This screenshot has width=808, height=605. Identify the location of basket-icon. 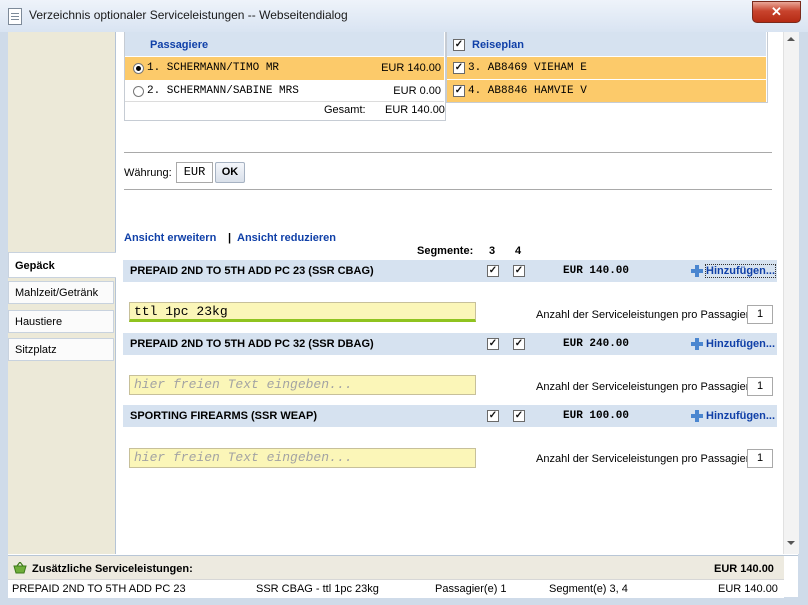
(20, 568).